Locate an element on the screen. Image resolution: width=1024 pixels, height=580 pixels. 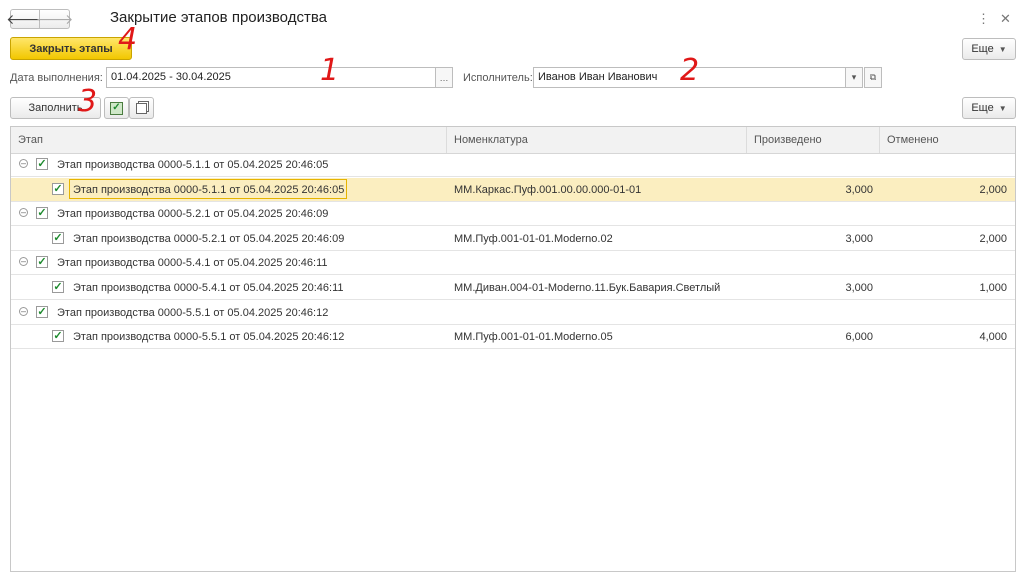
table-header: Этап Номенклатура Произведено Отменено is located at coordinates (513, 140).